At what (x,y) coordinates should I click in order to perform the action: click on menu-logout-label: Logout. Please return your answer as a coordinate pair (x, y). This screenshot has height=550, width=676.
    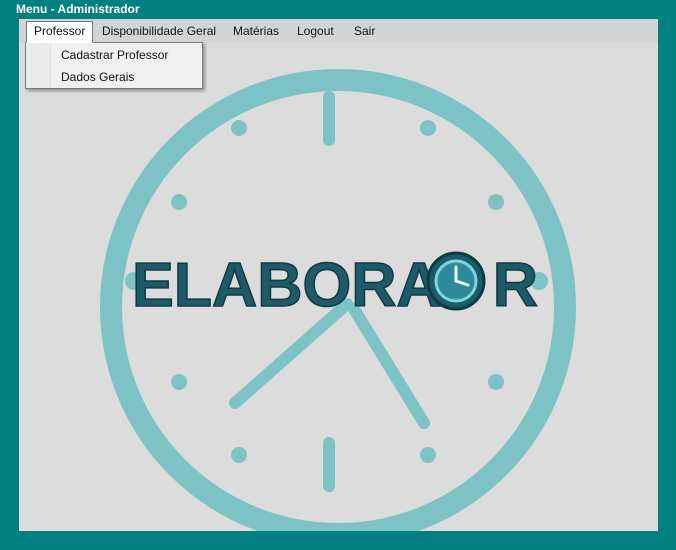
    Looking at the image, I should click on (315, 31).